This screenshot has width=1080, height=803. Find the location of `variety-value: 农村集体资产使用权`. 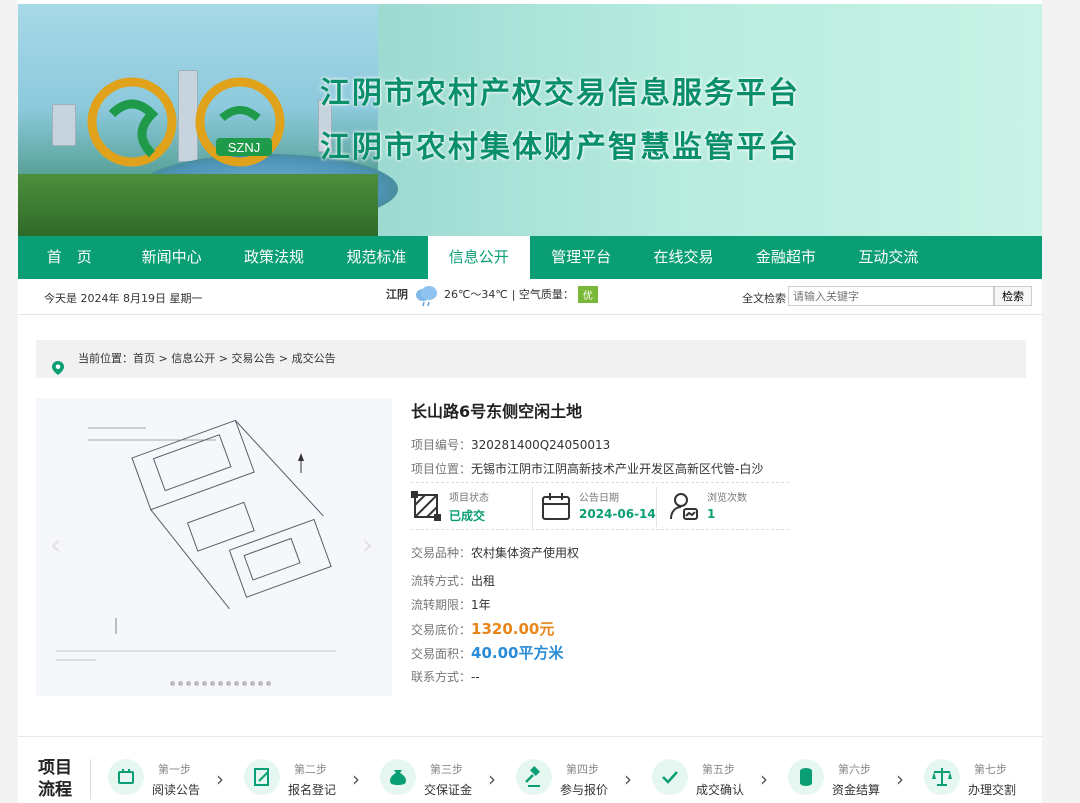

variety-value: 农村集体资产使用权 is located at coordinates (525, 553).